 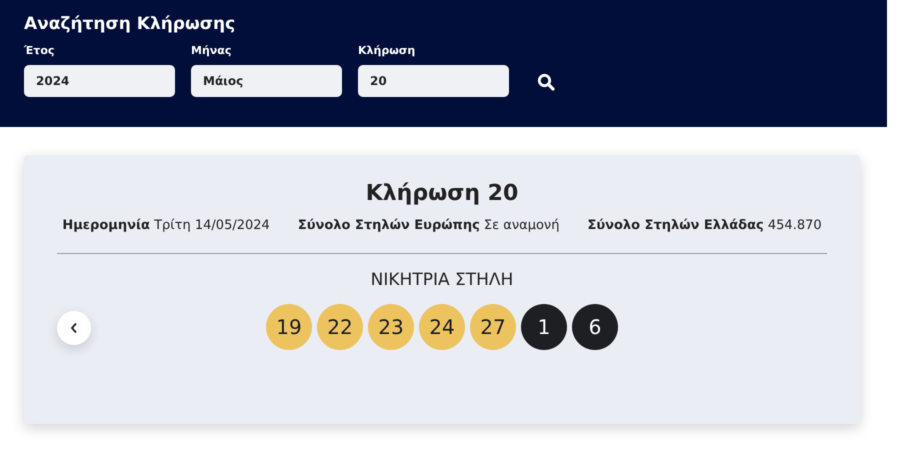 I want to click on search-icon, so click(x=546, y=82).